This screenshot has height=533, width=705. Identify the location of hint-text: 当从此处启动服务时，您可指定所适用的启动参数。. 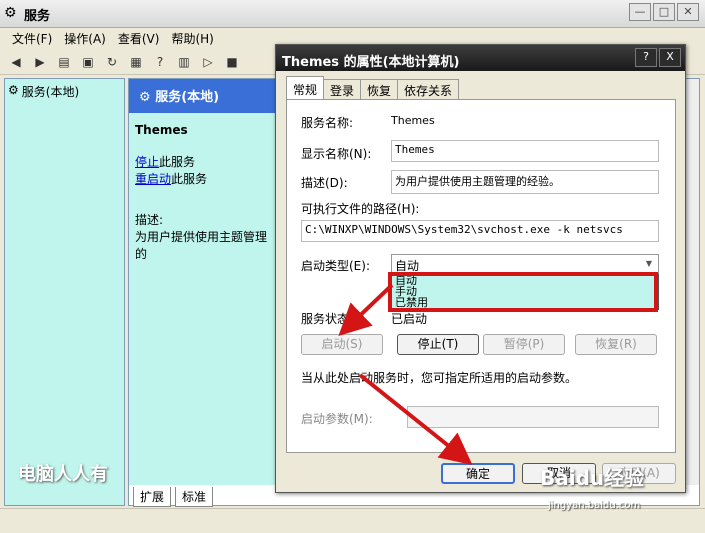
(439, 378).